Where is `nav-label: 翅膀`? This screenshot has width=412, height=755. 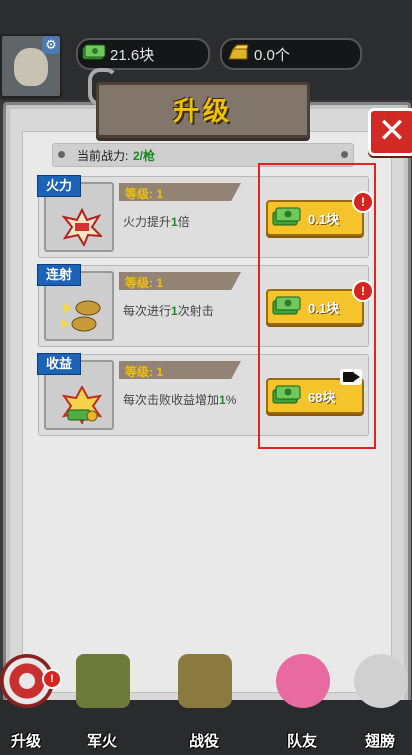
nav-label: 翅膀 is located at coordinates (379, 741).